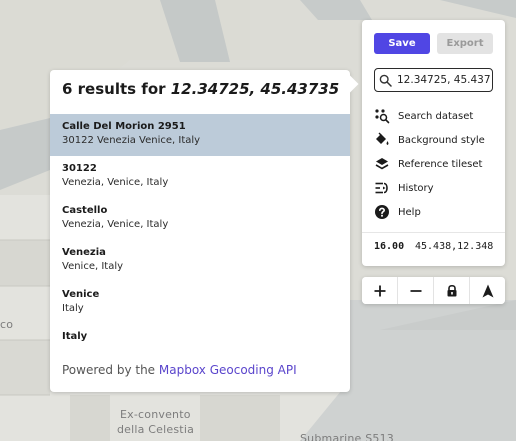 This screenshot has width=516, height=441. Describe the element at coordinates (454, 246) in the screenshot. I see `map-center-coords: 45.438,12.348` at that location.